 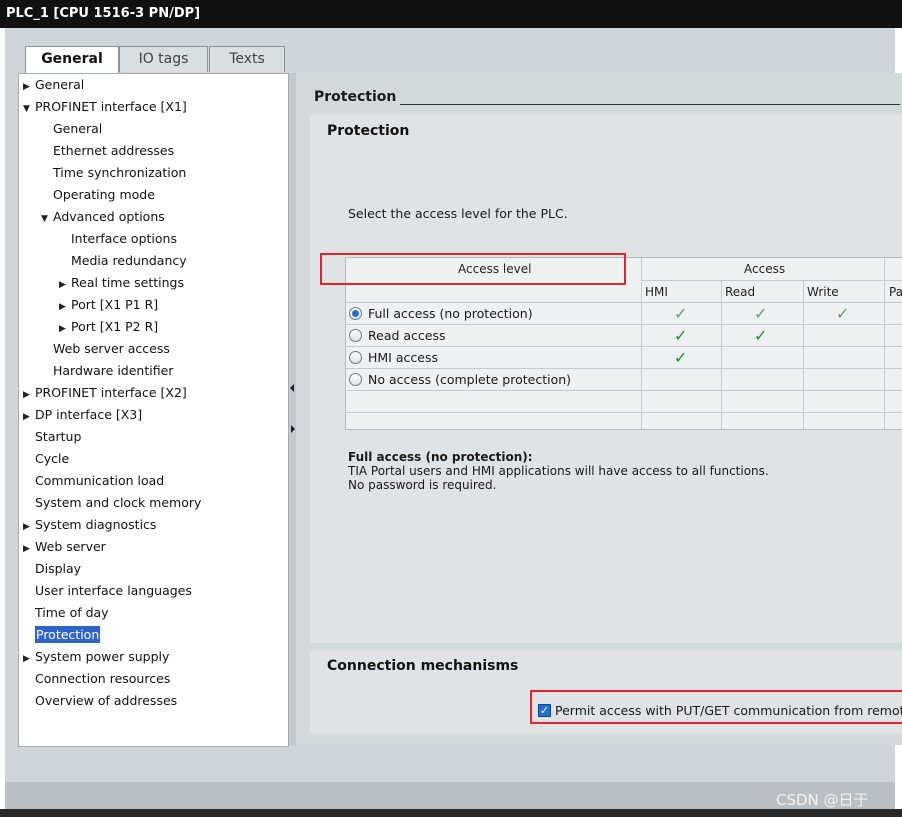 What do you see at coordinates (740, 292) in the screenshot?
I see `column-read: Read` at bounding box center [740, 292].